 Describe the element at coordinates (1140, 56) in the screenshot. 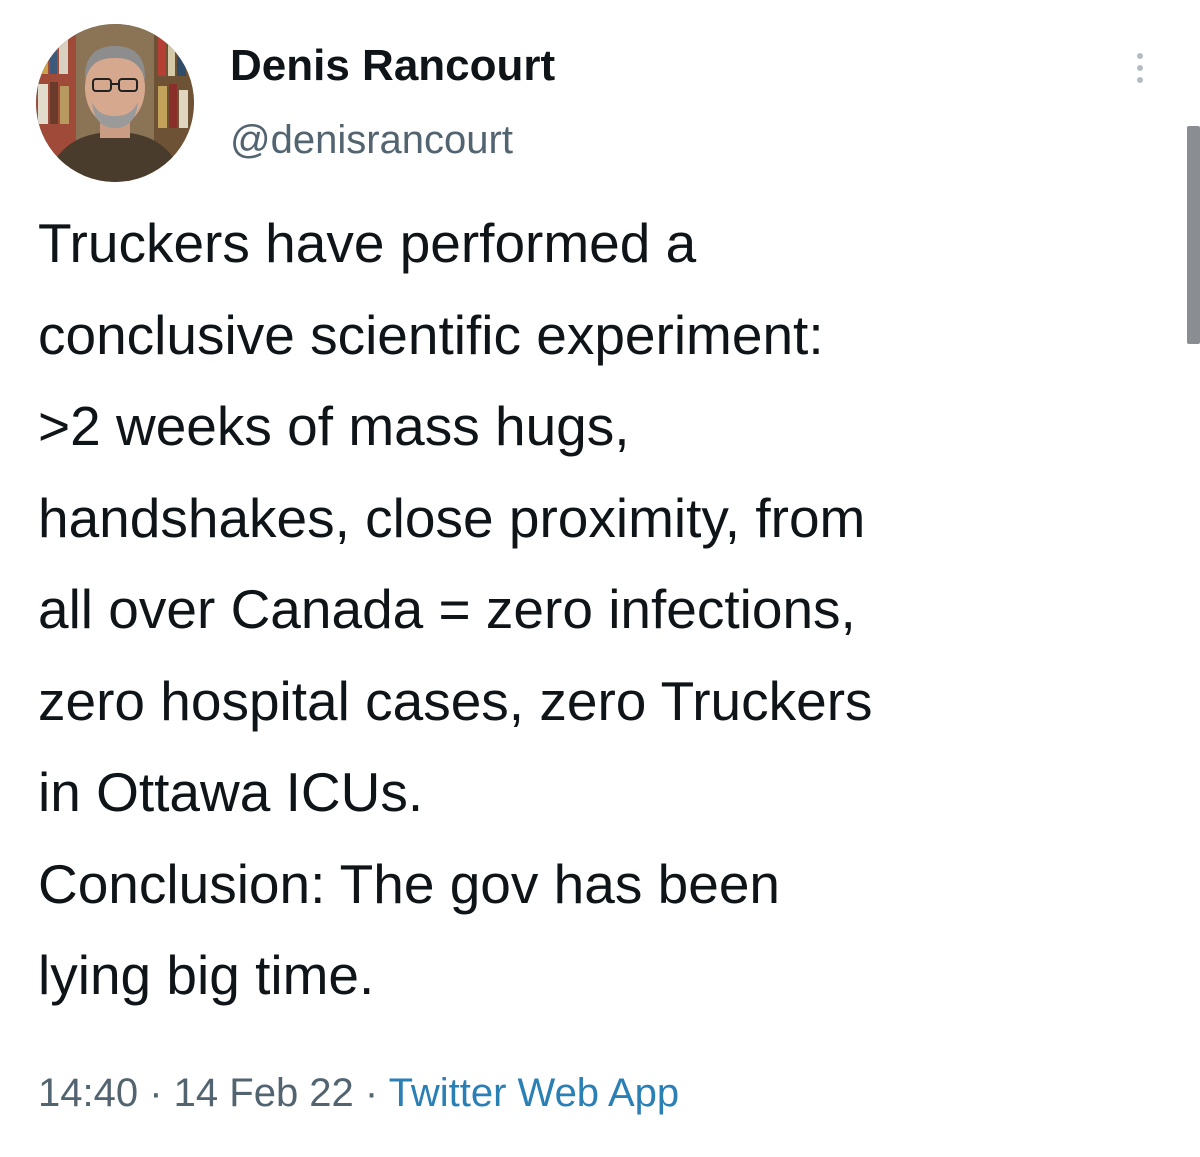

I see `more-vertical-icon` at that location.